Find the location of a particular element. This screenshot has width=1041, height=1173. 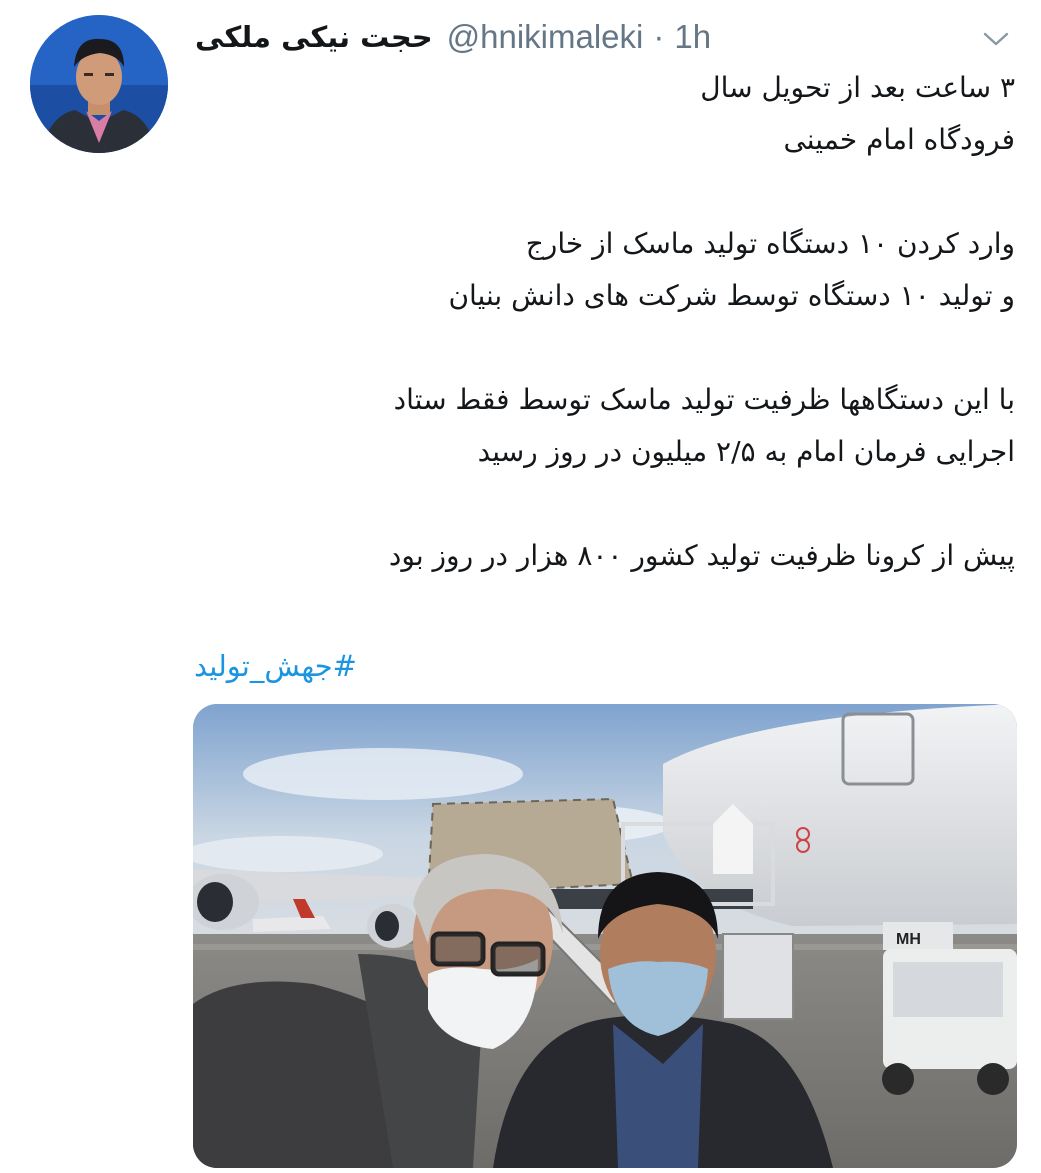

author-handle: @hnikimaleki is located at coordinates (545, 37).